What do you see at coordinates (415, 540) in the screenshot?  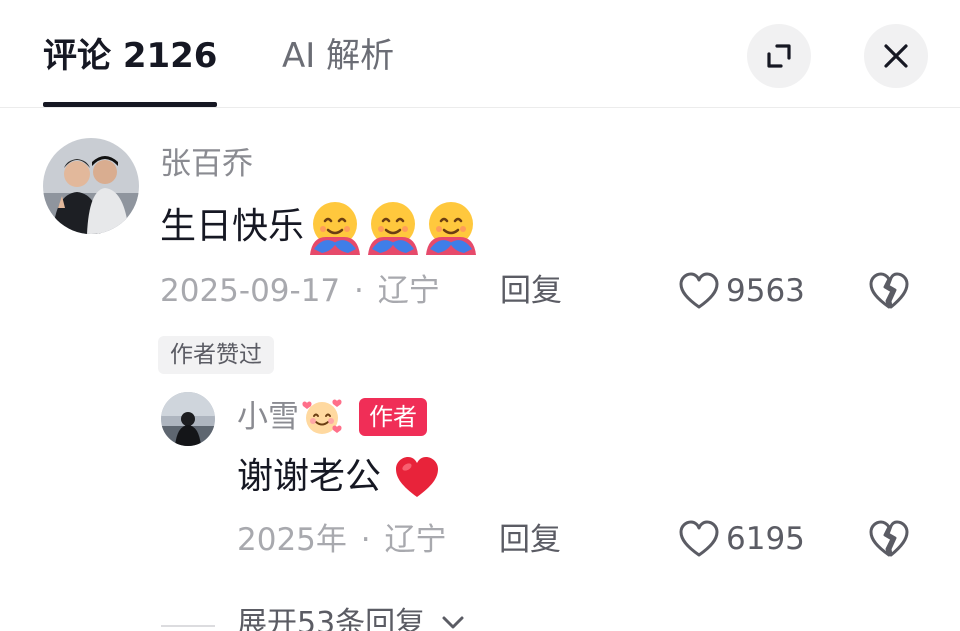 I see `reply-location: 辽宁` at bounding box center [415, 540].